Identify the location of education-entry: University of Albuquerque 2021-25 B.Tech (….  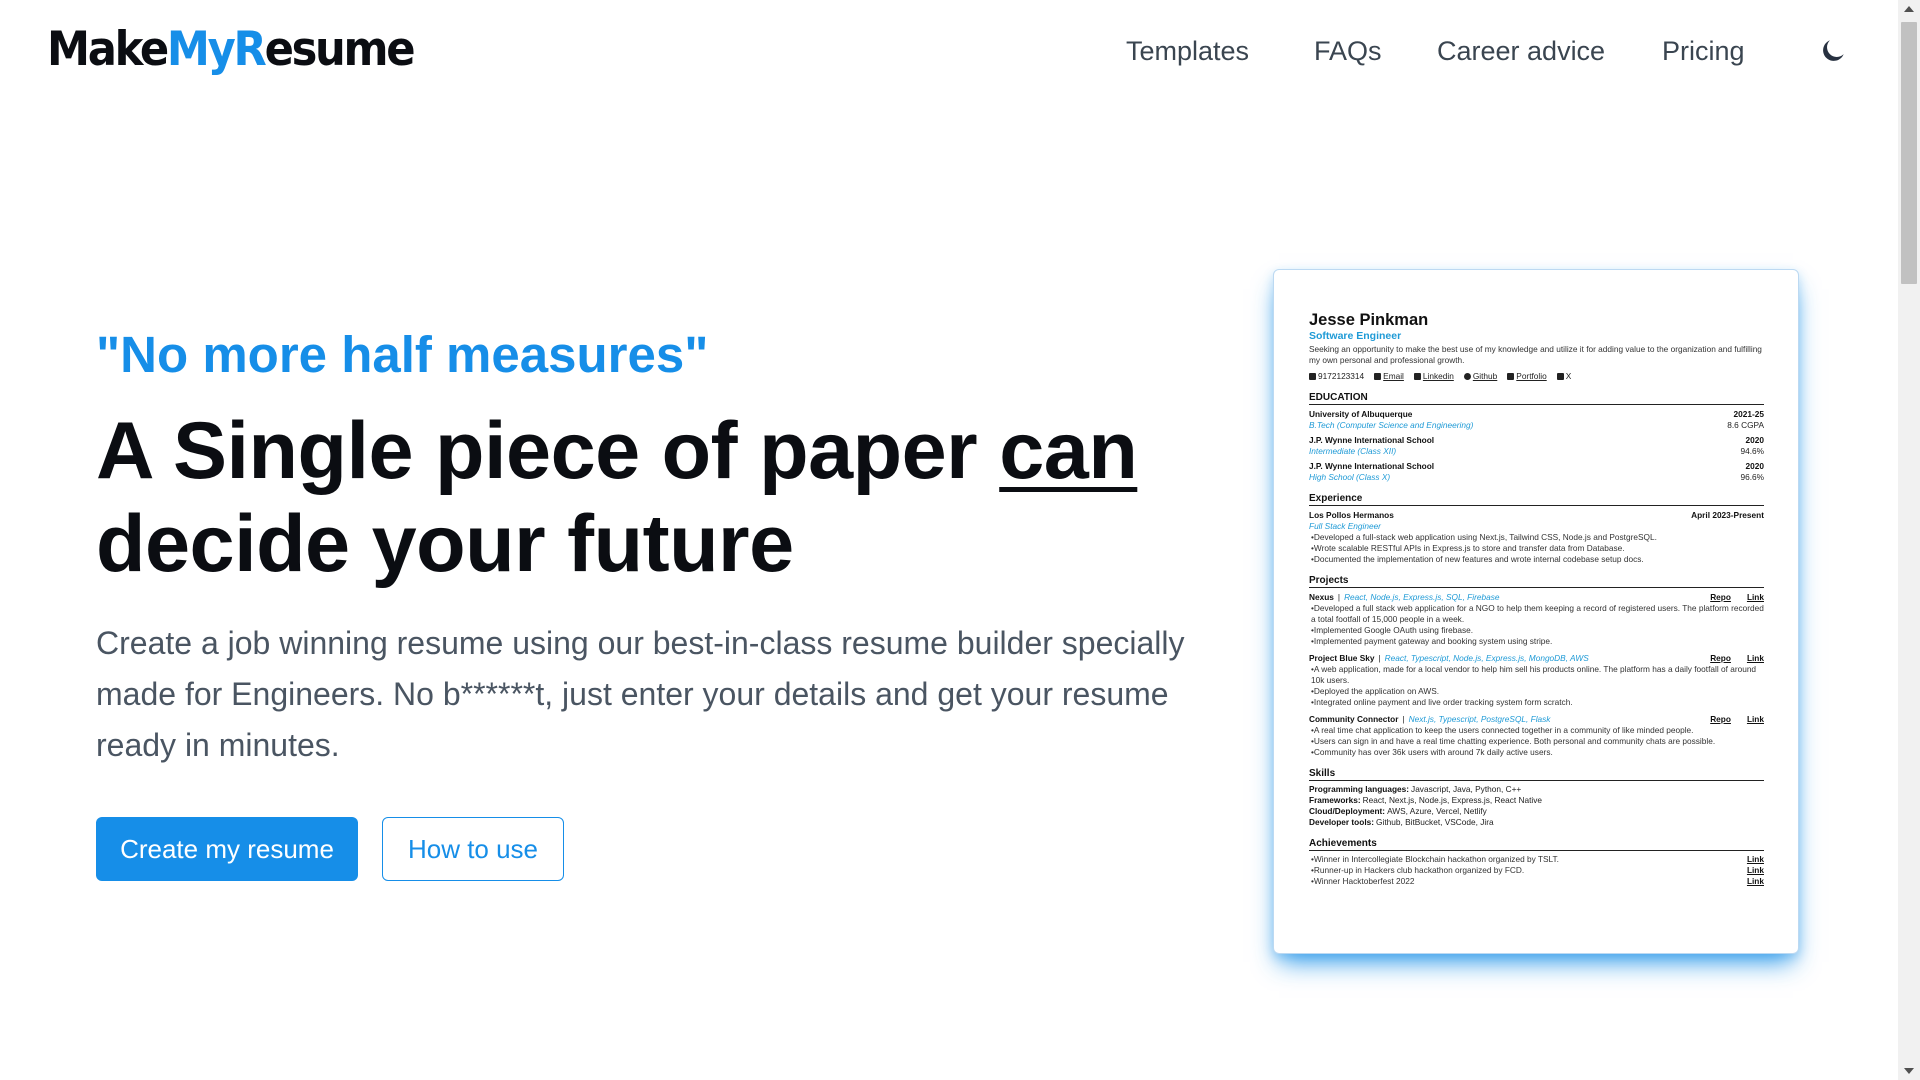
(1536, 420).